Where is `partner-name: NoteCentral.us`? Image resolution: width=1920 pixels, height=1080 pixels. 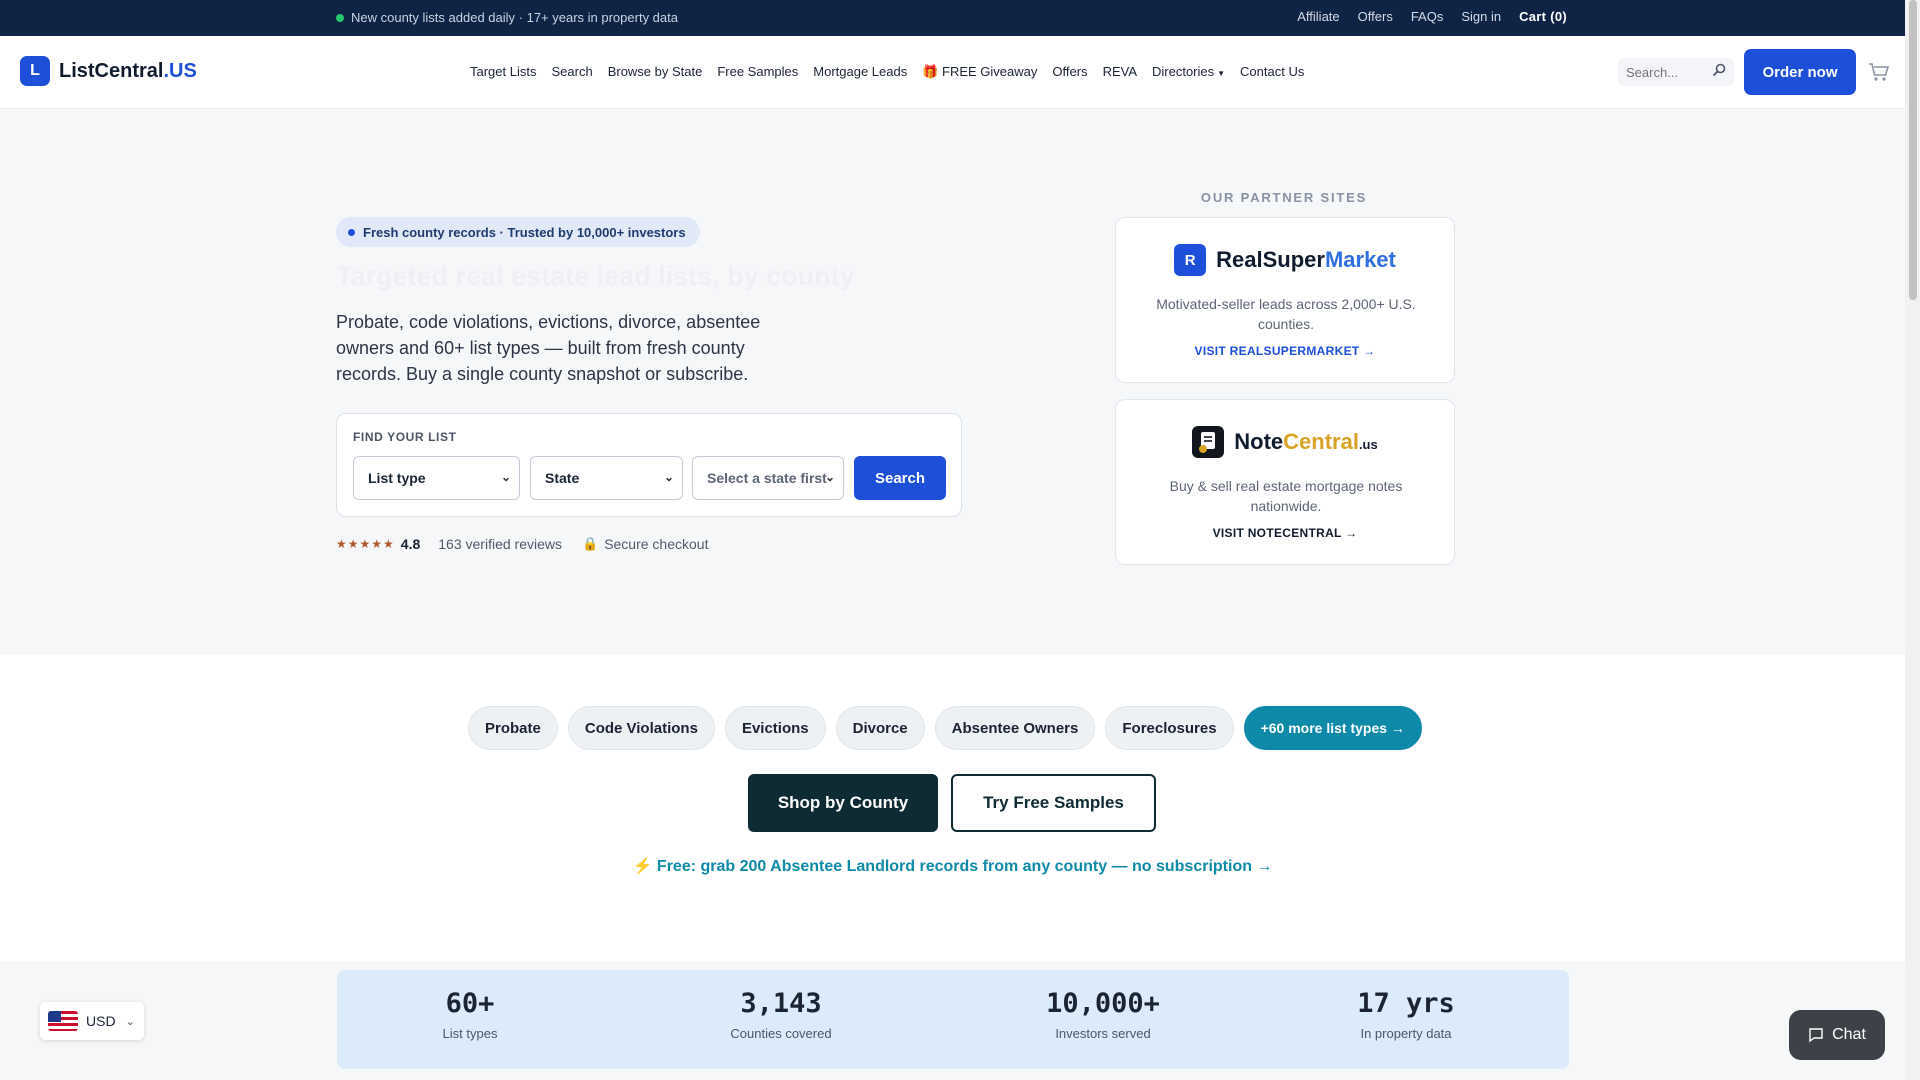 partner-name: NoteCentral.us is located at coordinates (1305, 442).